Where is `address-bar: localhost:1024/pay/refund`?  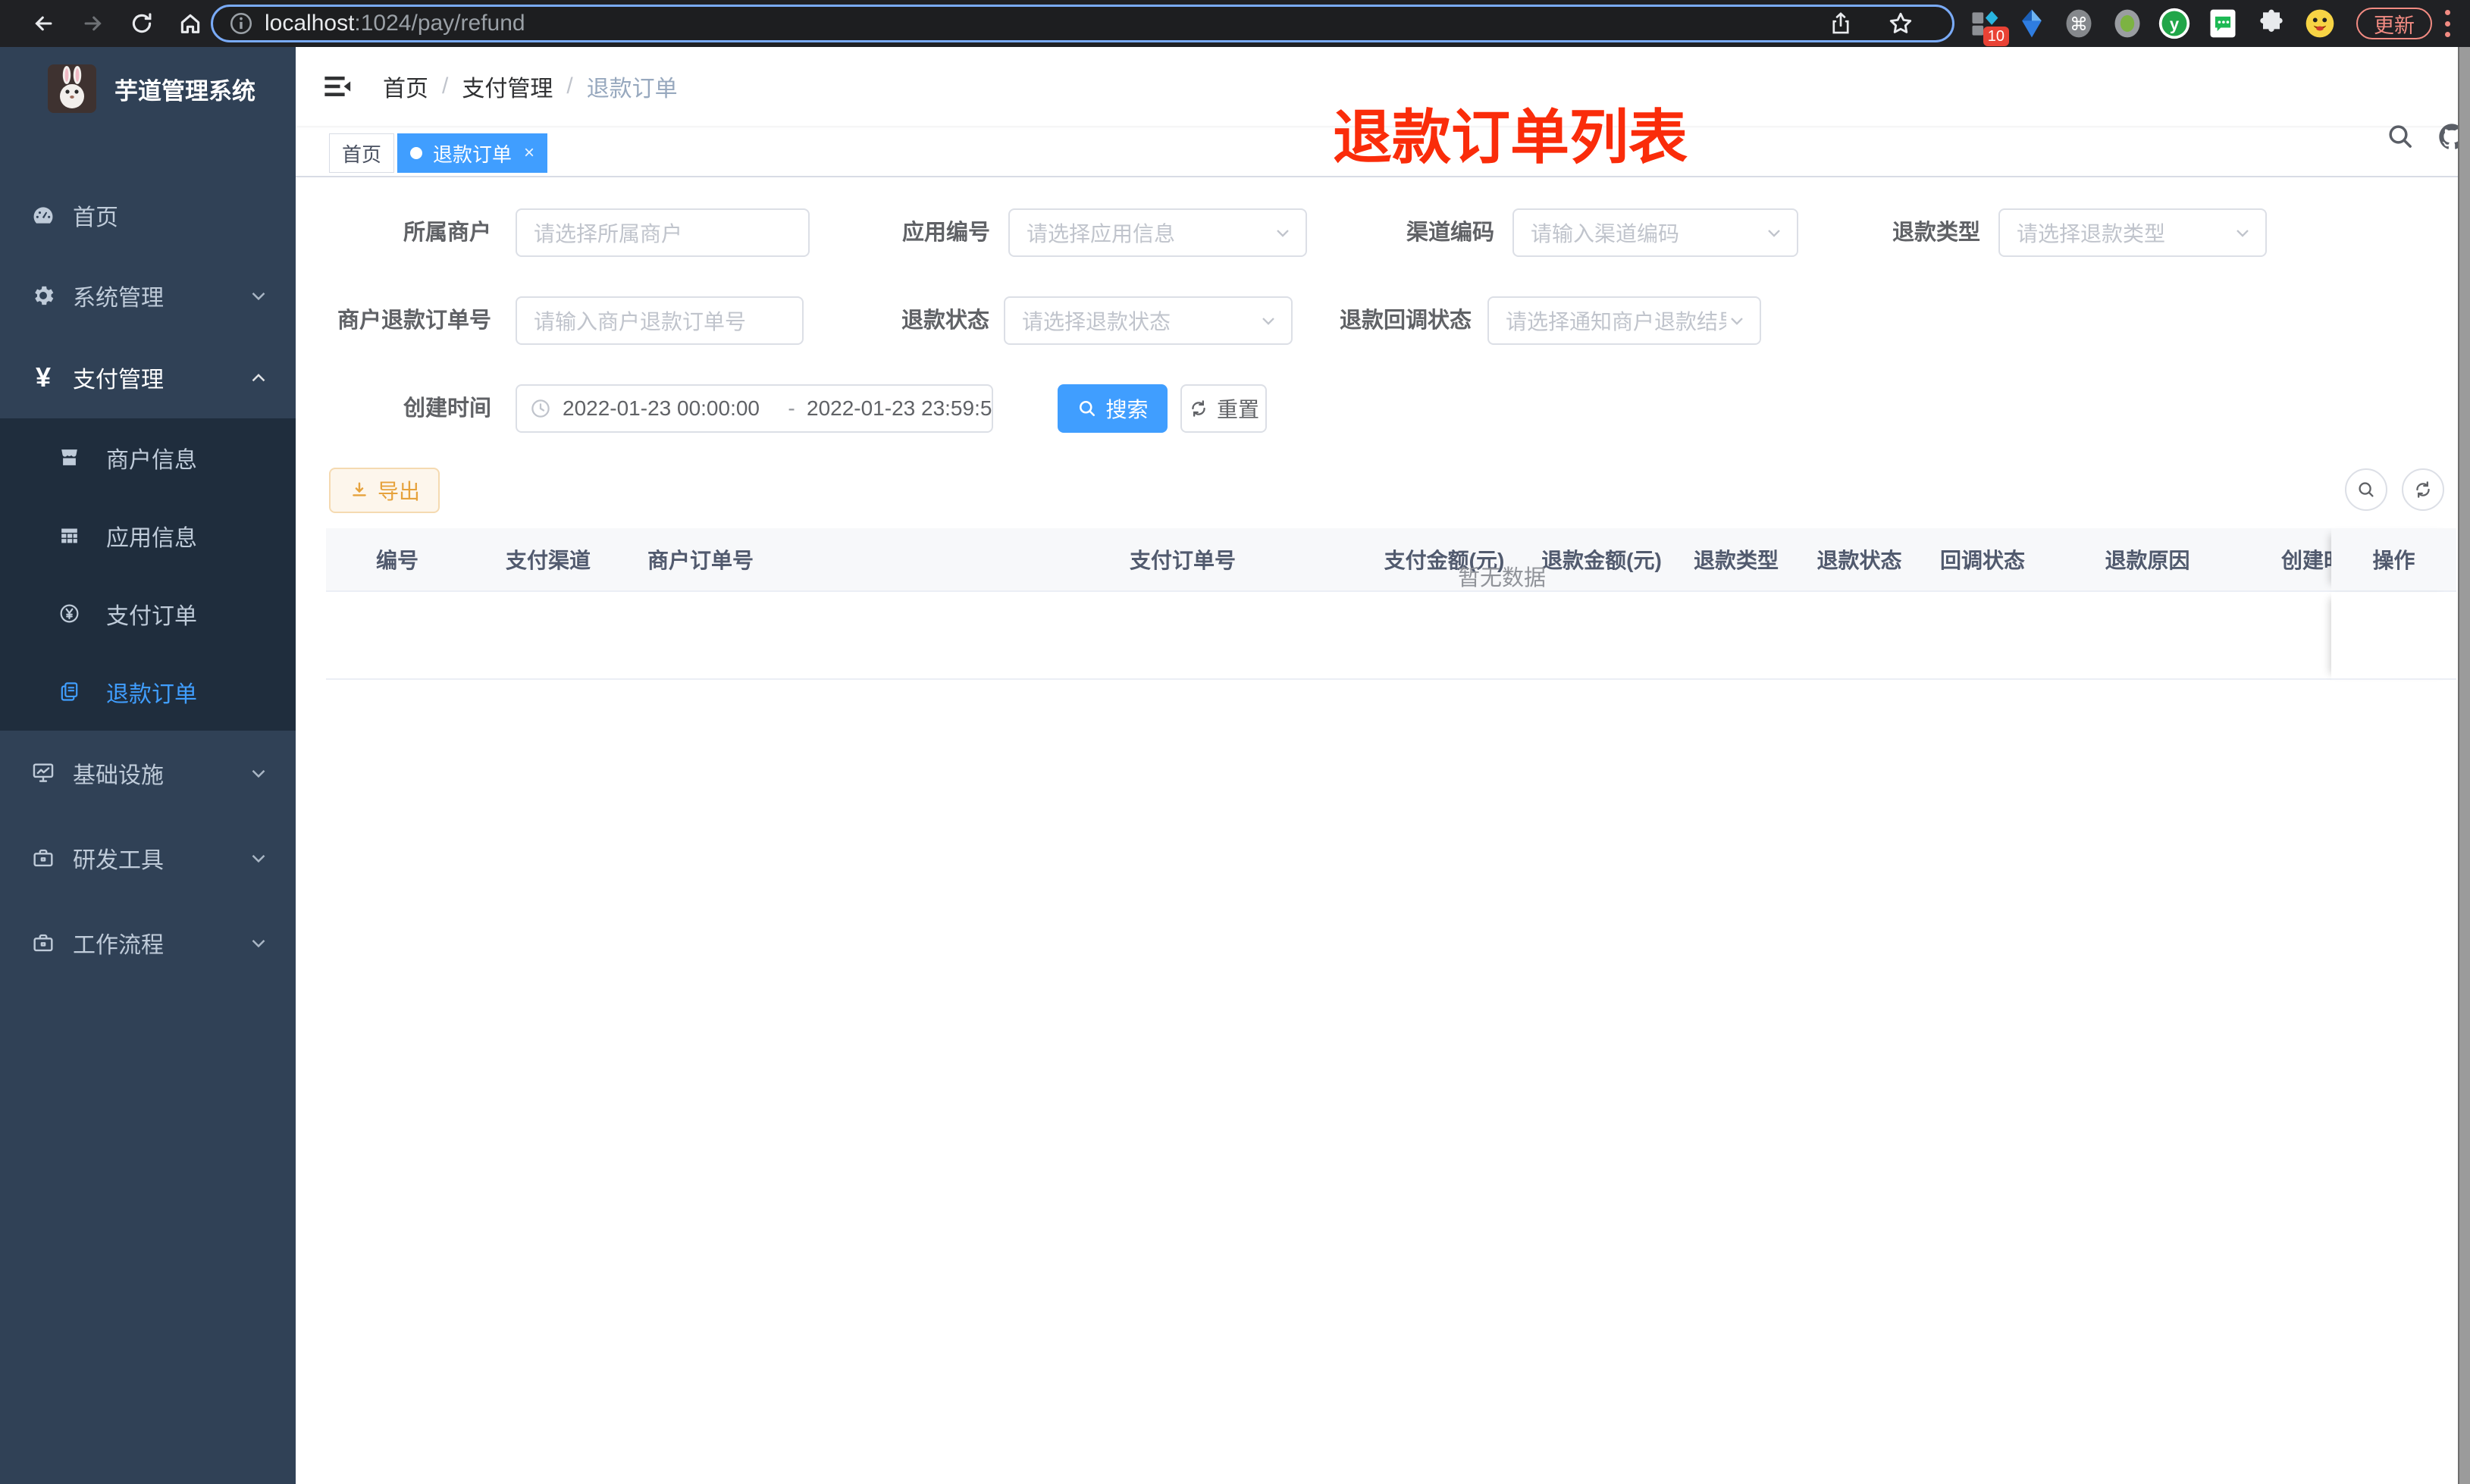 address-bar: localhost:1024/pay/refund is located at coordinates (1082, 24).